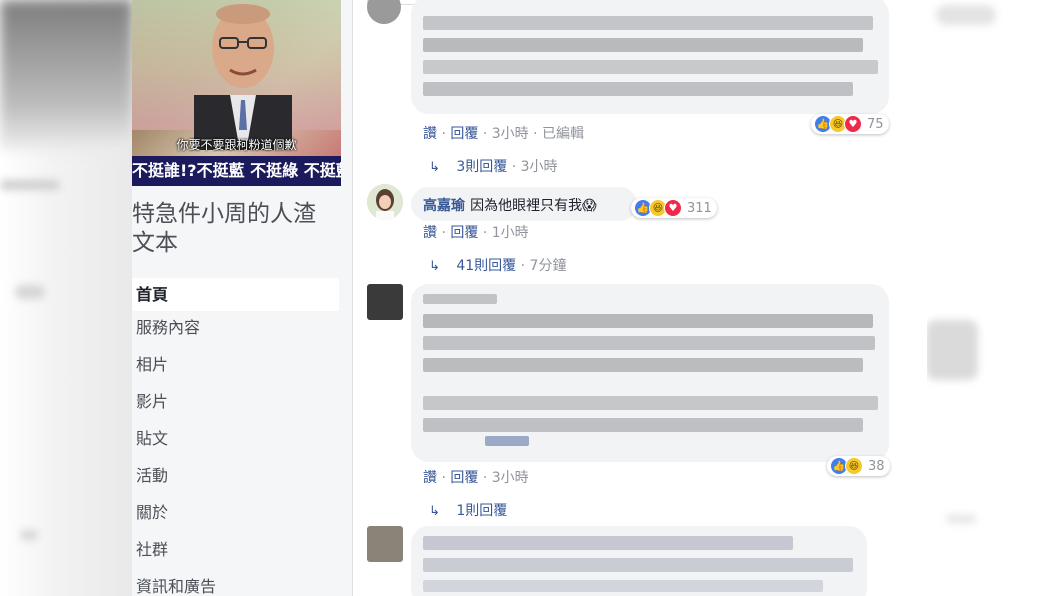 The image size is (1060, 596). I want to click on reaction-count: 38, so click(876, 466).